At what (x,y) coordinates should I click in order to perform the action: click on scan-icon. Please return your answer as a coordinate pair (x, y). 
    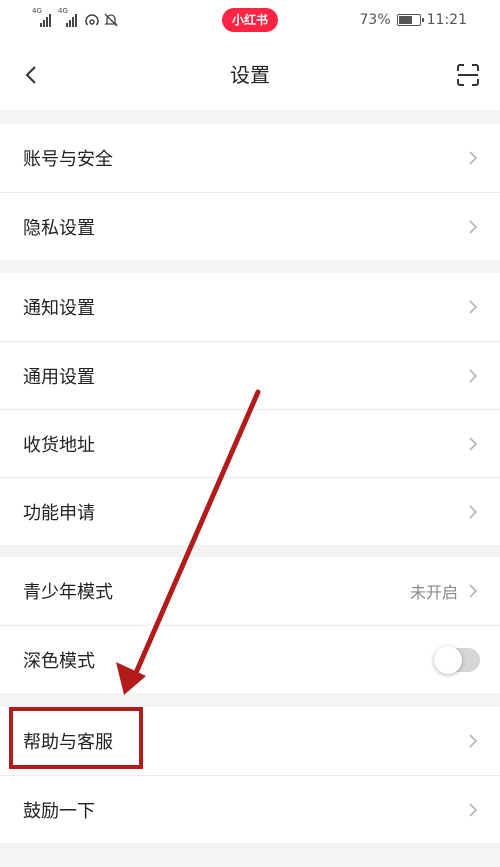
    Looking at the image, I should click on (468, 75).